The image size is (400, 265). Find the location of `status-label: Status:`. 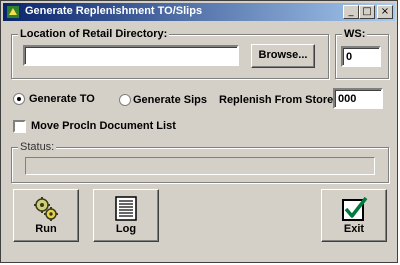

status-label: Status: is located at coordinates (37, 147).